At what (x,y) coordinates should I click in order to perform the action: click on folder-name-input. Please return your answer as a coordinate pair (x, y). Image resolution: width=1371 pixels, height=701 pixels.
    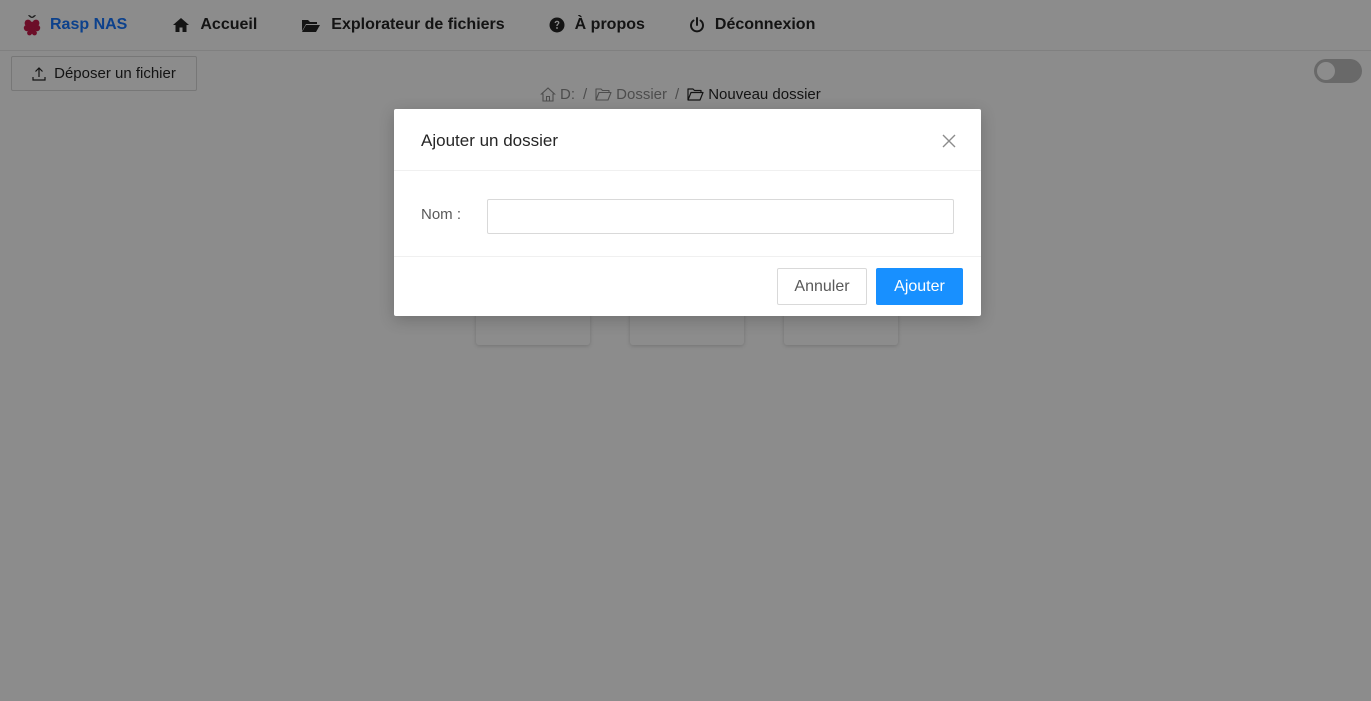
    Looking at the image, I should click on (720, 216).